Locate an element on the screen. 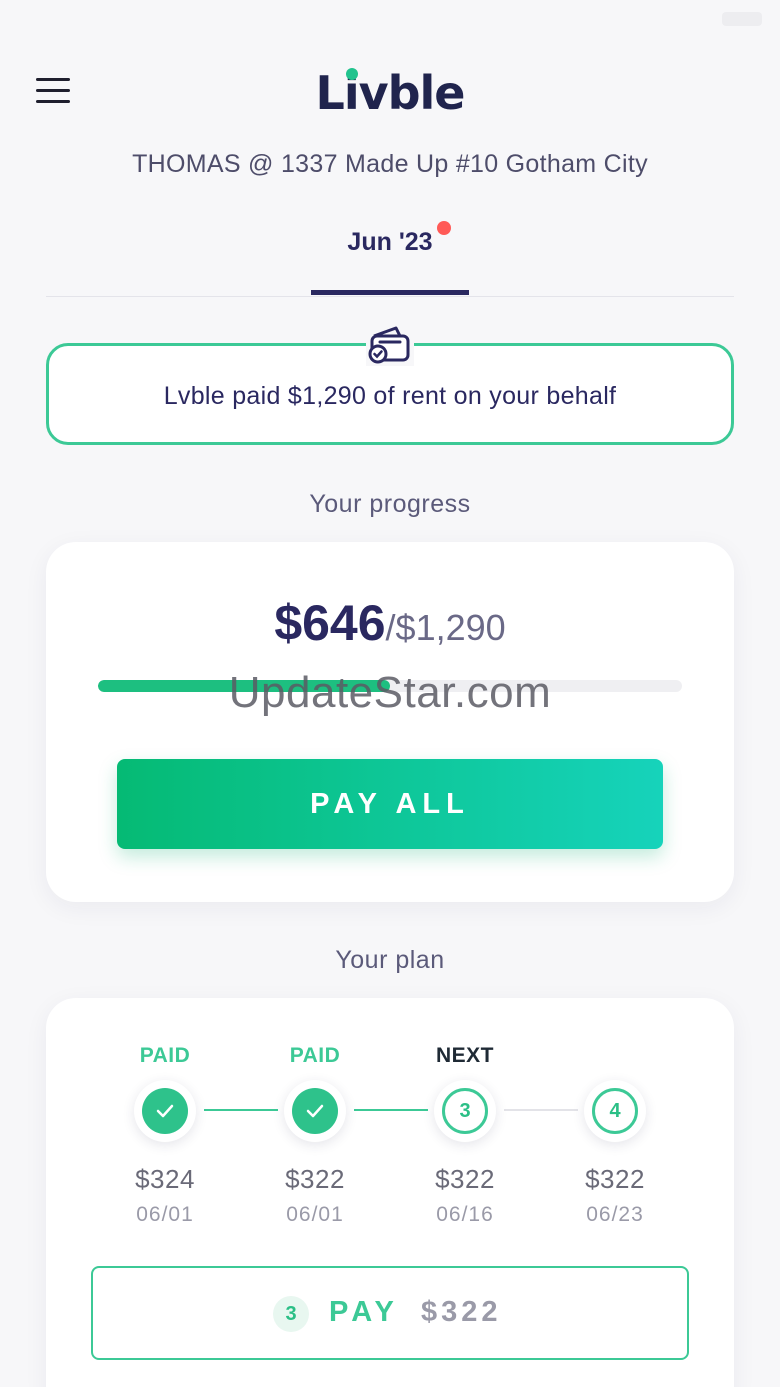 This screenshot has height=1387, width=780. plan-step-3: NEXT is located at coordinates (465, 1056).